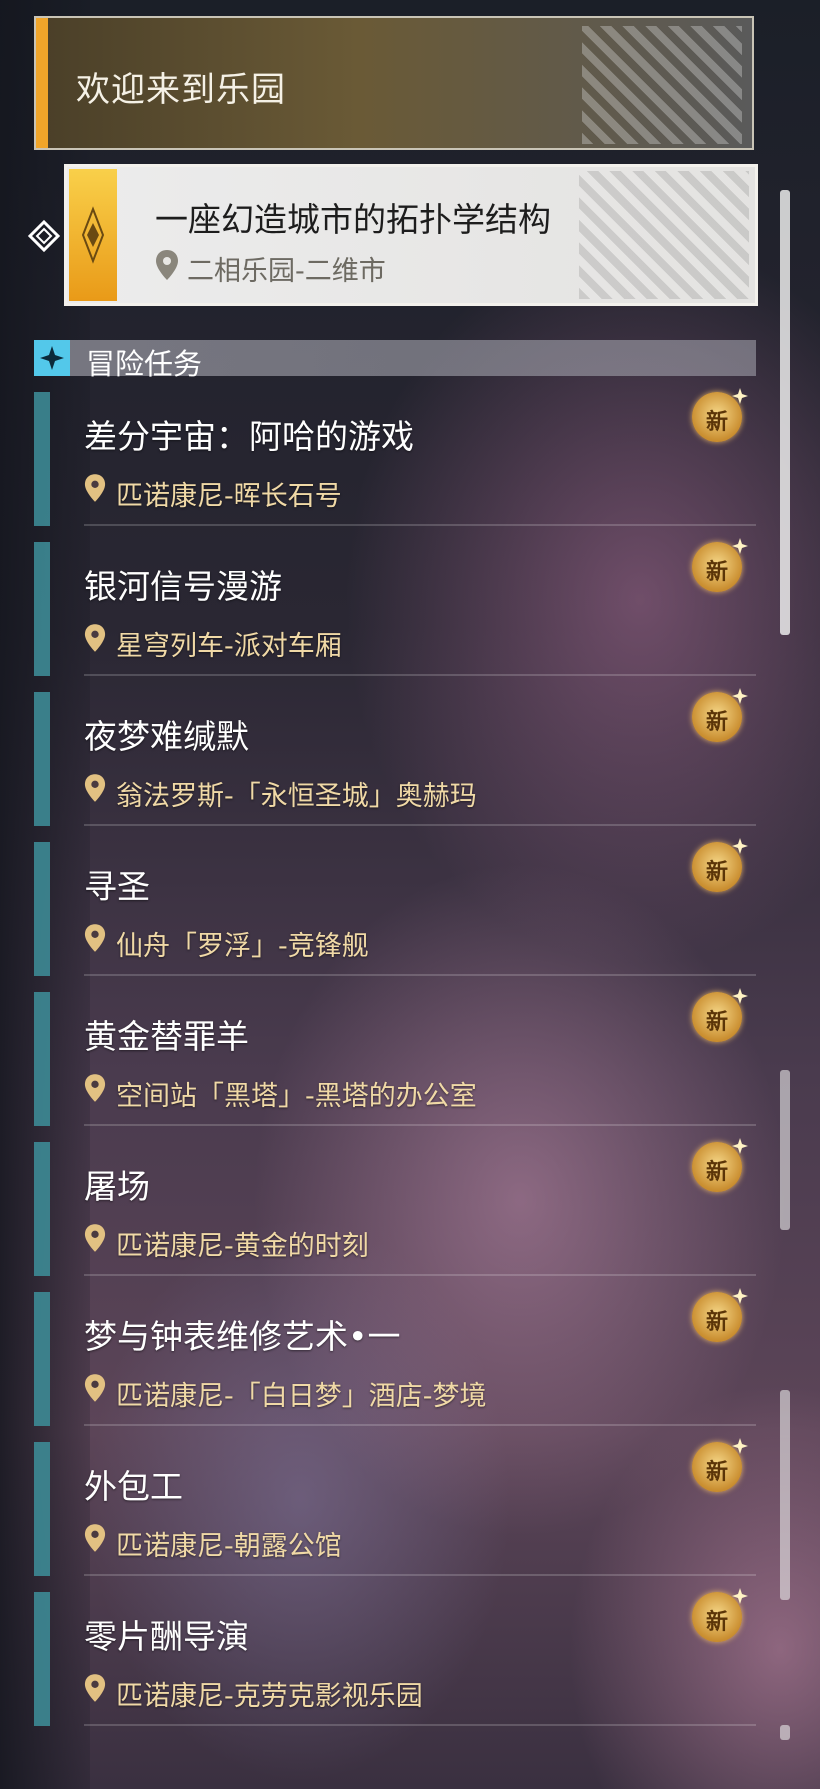  What do you see at coordinates (242, 1336) in the screenshot?
I see `mission-name: 梦与钟表维修艺术•一` at bounding box center [242, 1336].